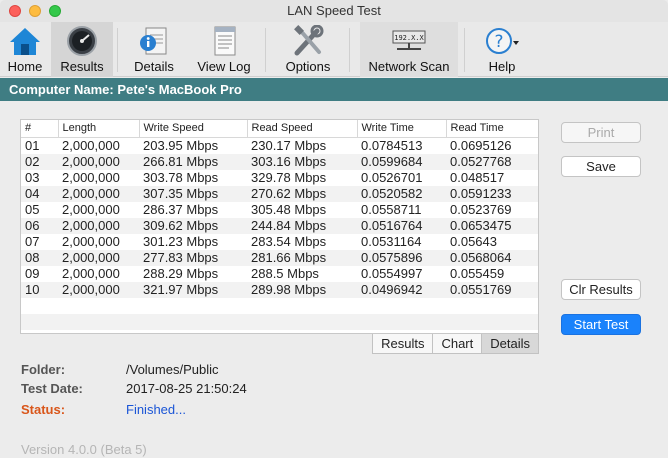  What do you see at coordinates (473, 241) in the screenshot?
I see `table-cell: 0.05643` at bounding box center [473, 241].